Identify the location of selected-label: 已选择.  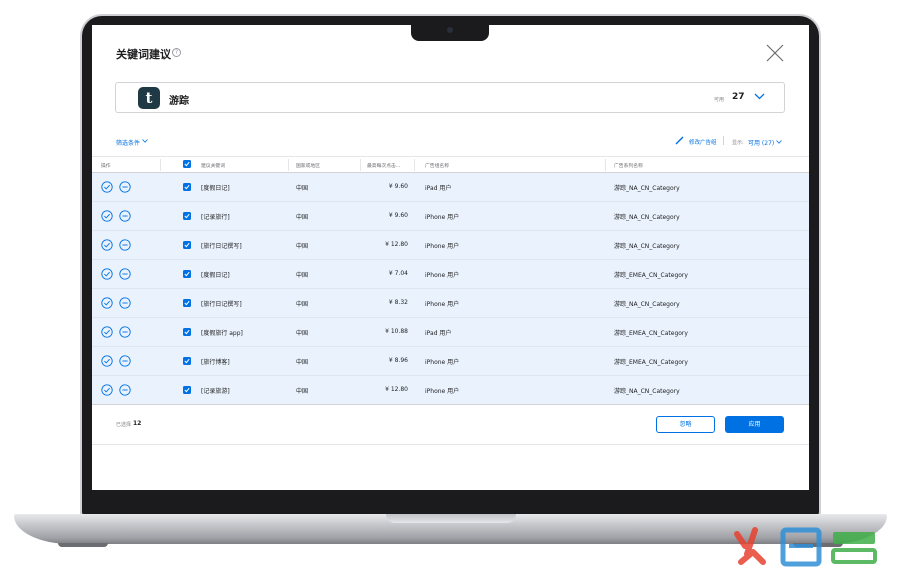
(124, 425).